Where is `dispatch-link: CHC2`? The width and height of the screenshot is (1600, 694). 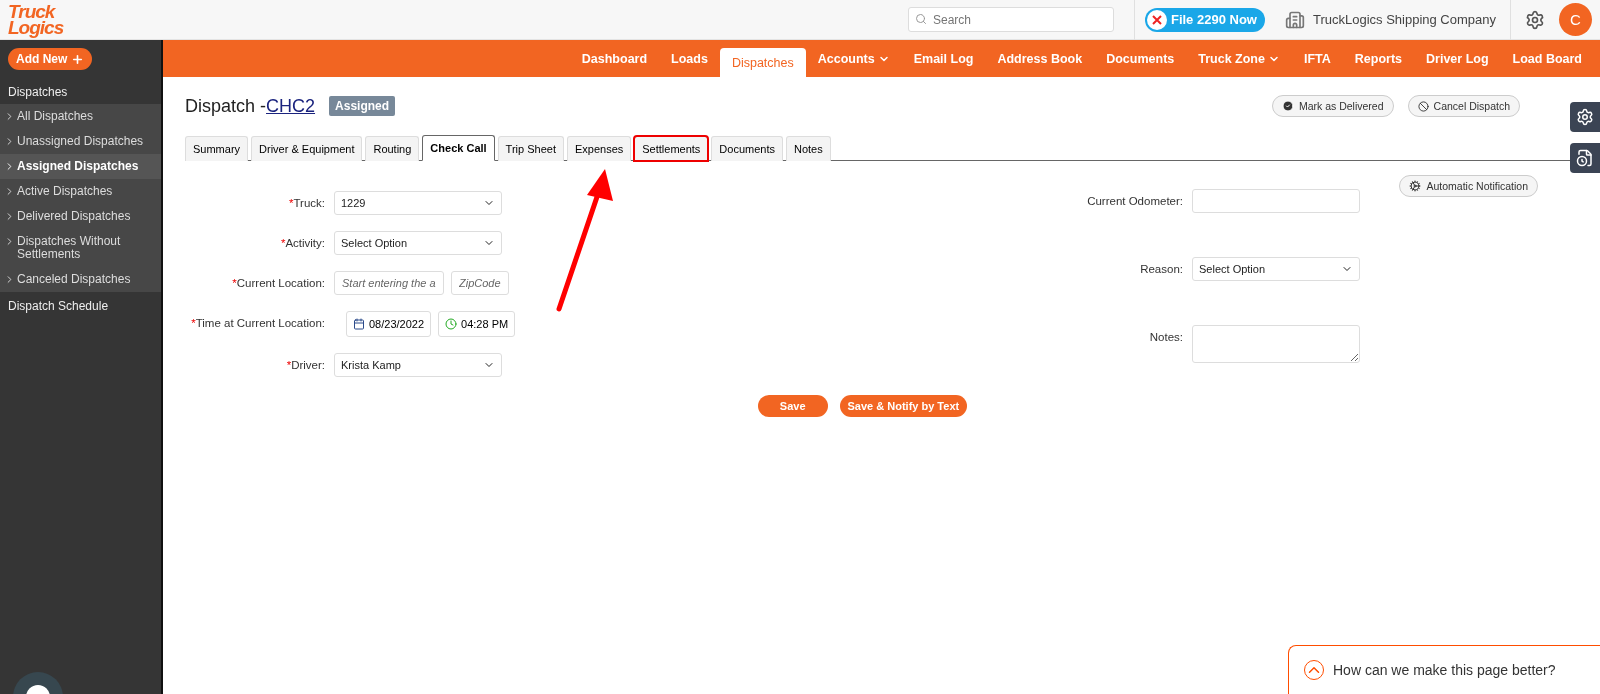
dispatch-link: CHC2 is located at coordinates (291, 106).